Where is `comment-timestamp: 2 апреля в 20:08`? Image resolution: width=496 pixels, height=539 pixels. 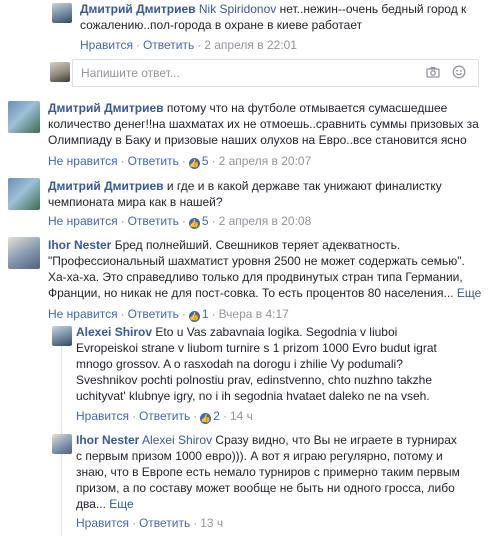 comment-timestamp: 2 апреля в 20:08 is located at coordinates (265, 221).